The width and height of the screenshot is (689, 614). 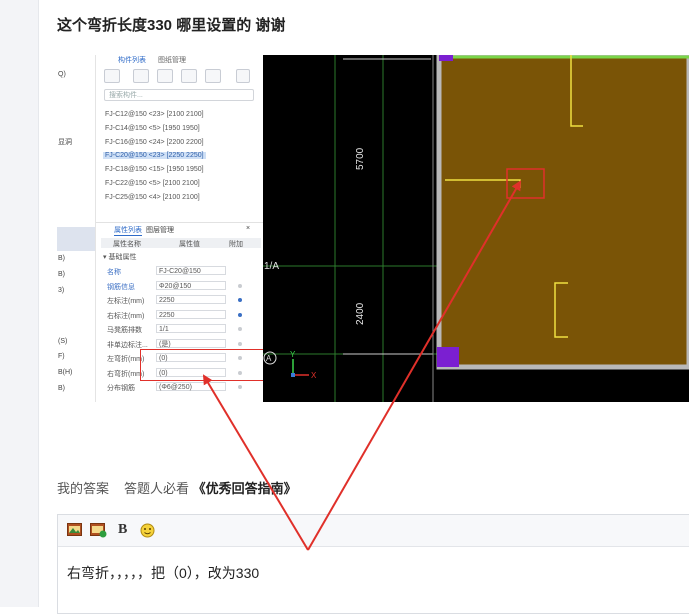 What do you see at coordinates (132, 60) in the screenshot?
I see `panel-header-tab: 构件列表` at bounding box center [132, 60].